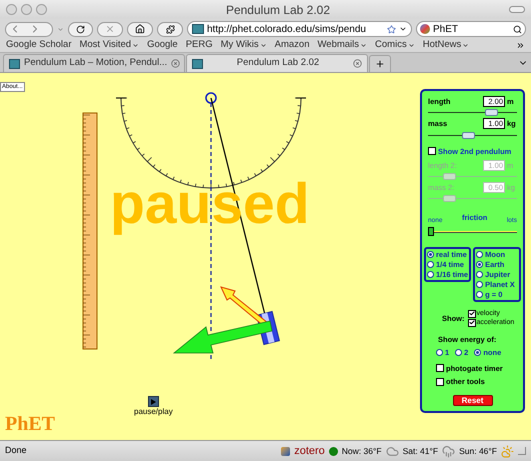 This screenshot has height=461, width=531. I want to click on home-button, so click(140, 29).